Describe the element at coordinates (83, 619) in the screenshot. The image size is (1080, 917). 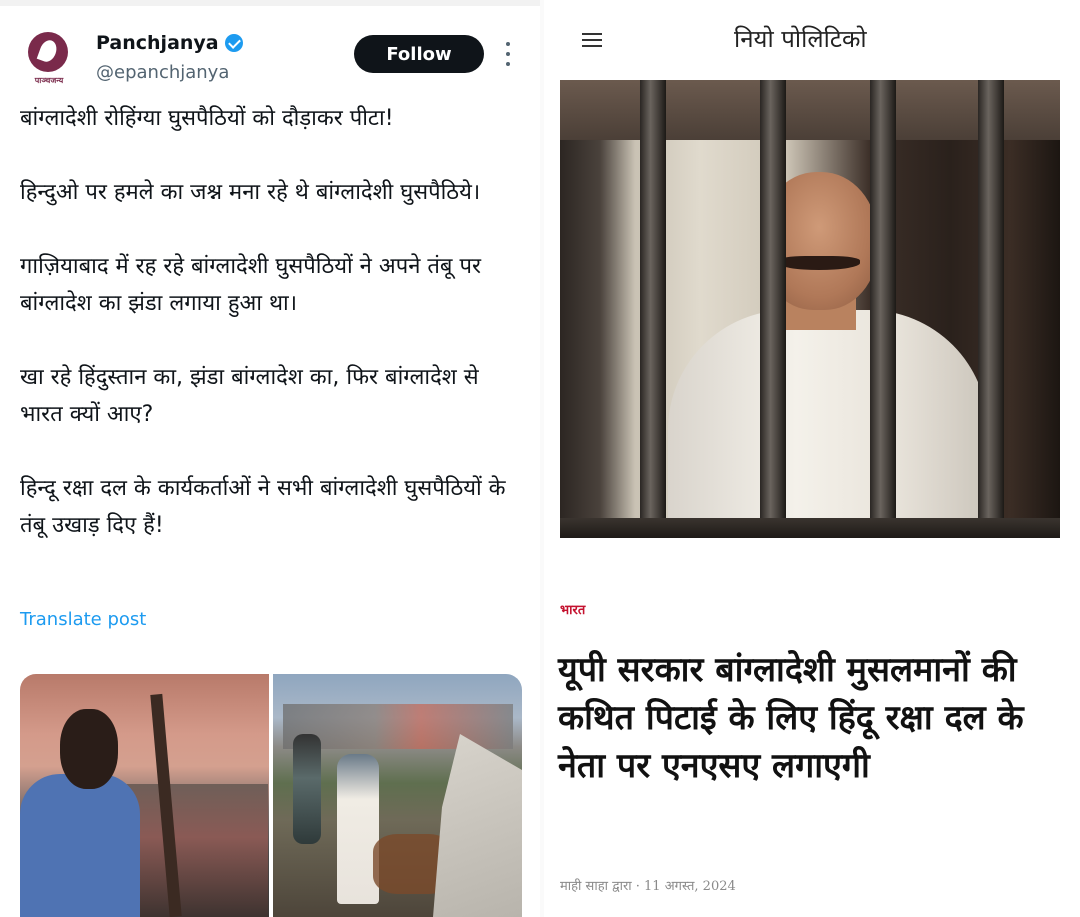
I see `translate-post-link: Translate post` at that location.